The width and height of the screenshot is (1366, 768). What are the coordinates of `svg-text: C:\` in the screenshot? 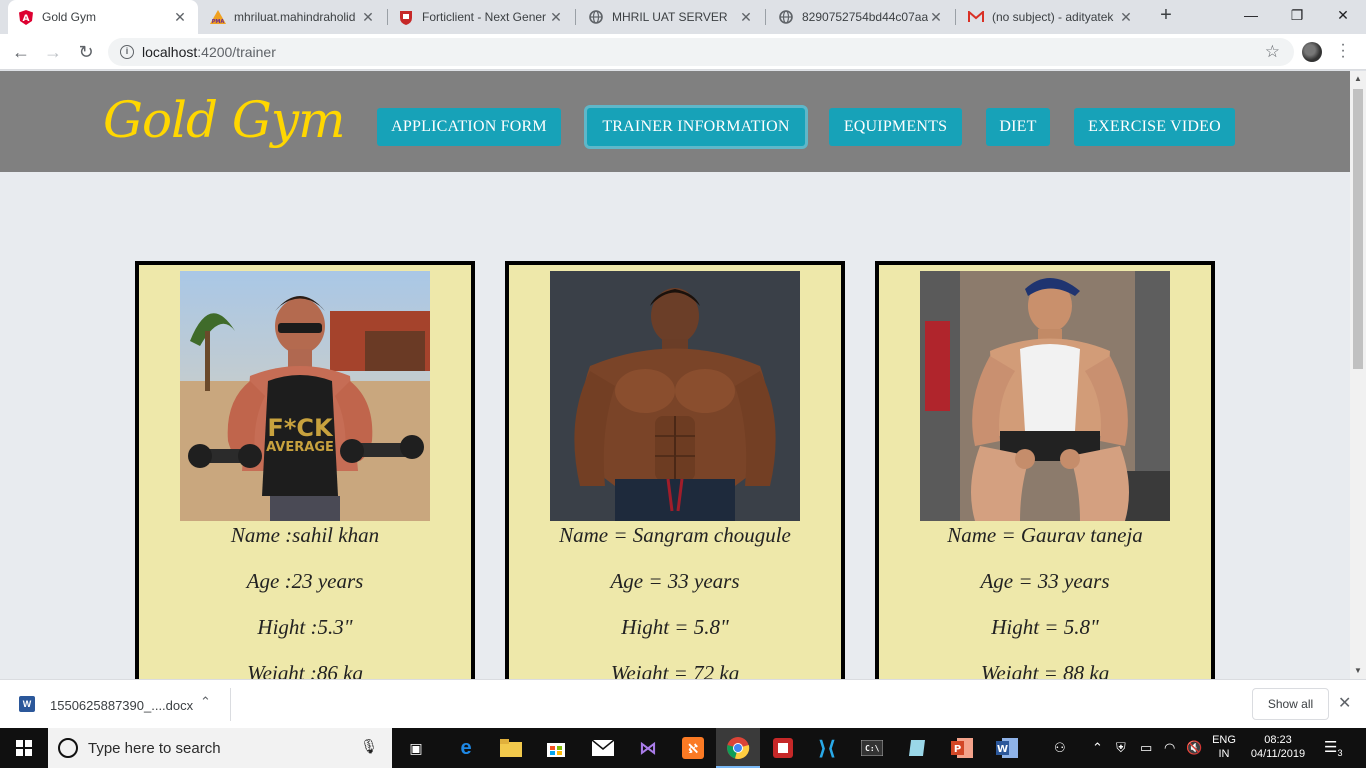 It's located at (872, 748).